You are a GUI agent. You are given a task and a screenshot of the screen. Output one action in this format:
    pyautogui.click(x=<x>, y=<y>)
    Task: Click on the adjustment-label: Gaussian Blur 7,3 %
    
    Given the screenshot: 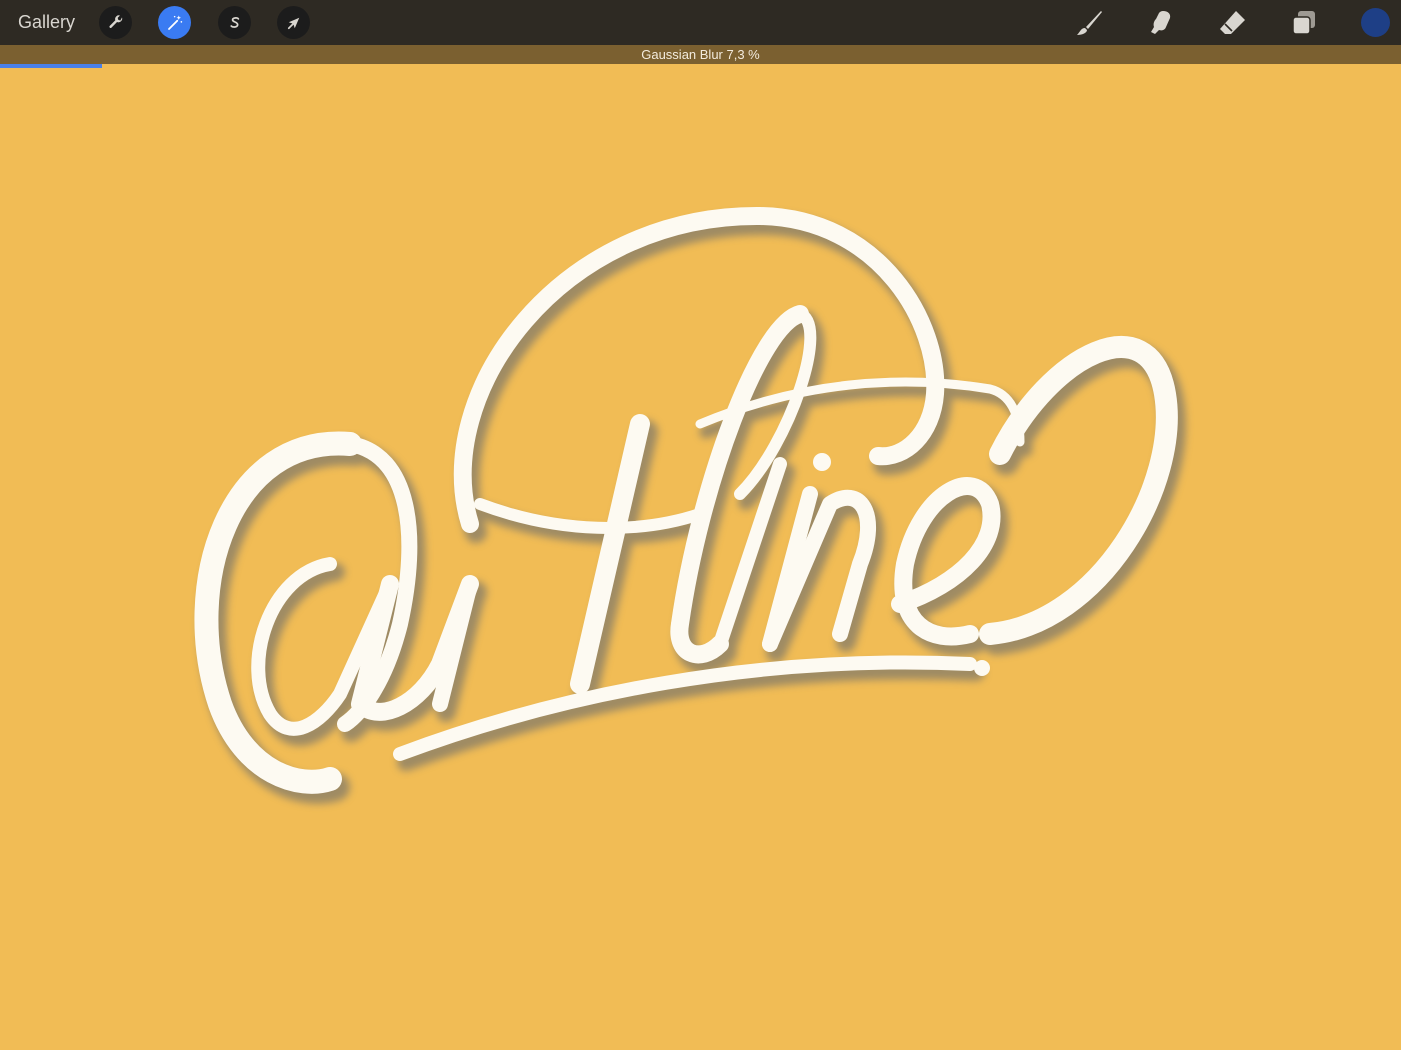 What is the action you would take?
    pyautogui.click(x=700, y=54)
    